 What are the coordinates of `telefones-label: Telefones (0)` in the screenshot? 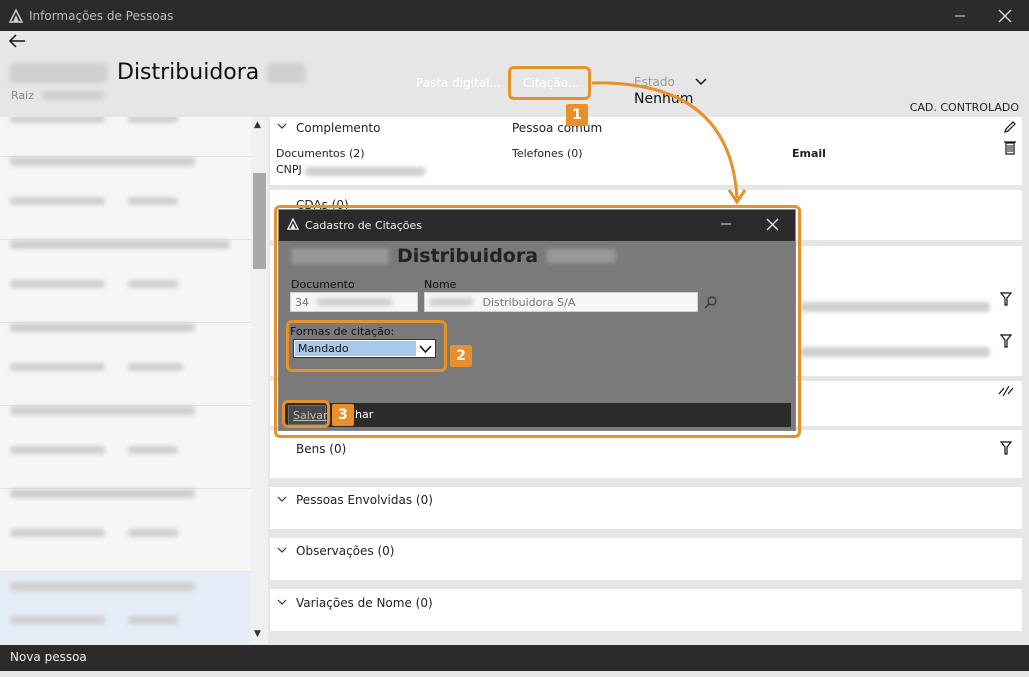 It's located at (547, 153).